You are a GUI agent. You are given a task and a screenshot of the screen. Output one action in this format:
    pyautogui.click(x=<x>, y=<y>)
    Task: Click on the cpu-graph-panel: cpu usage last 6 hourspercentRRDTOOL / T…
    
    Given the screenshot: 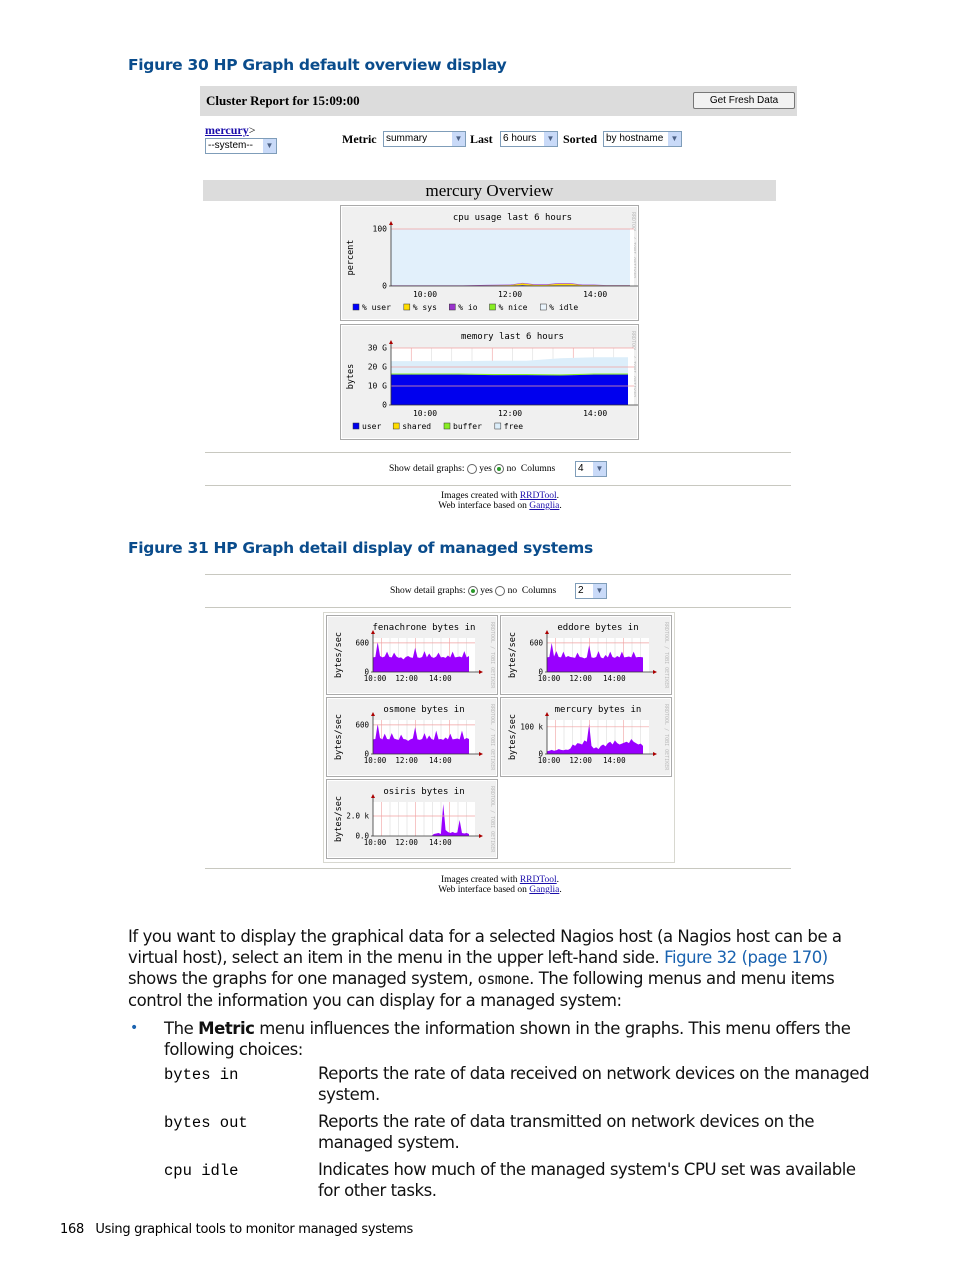 What is the action you would take?
    pyautogui.click(x=491, y=263)
    